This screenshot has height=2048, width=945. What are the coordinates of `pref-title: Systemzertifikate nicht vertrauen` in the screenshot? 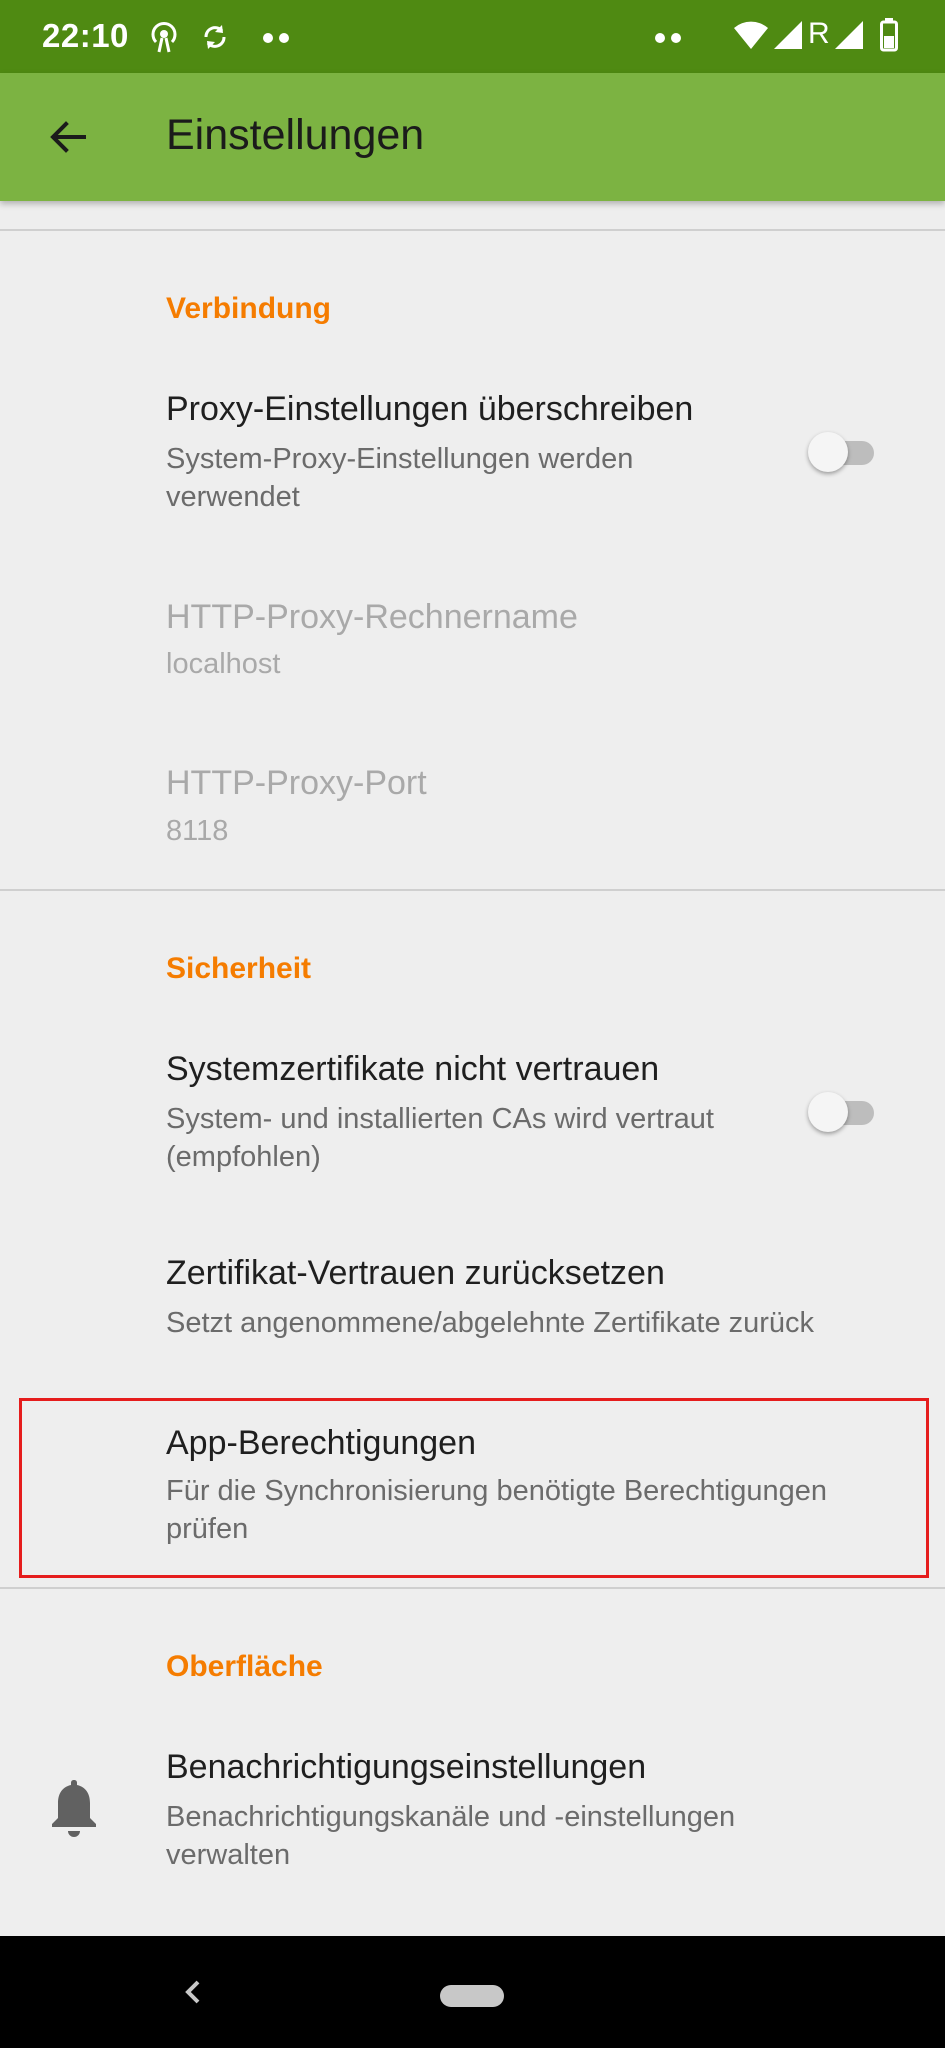 It's located at (413, 1069).